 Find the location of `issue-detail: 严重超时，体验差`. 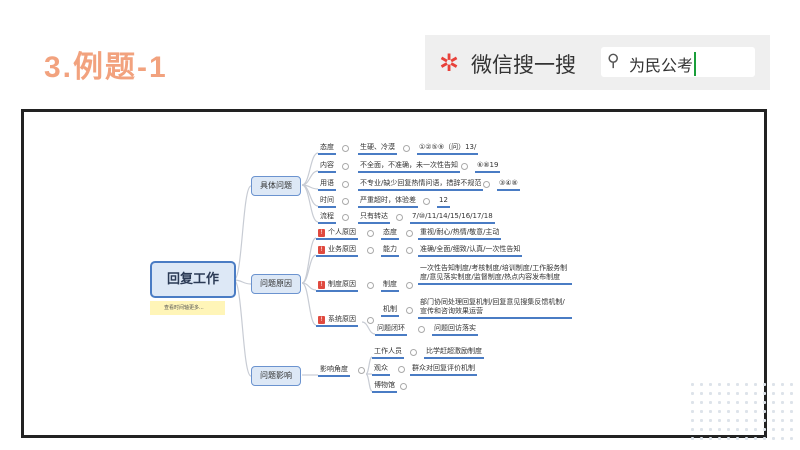

issue-detail: 严重超时，体验差 is located at coordinates (388, 202).